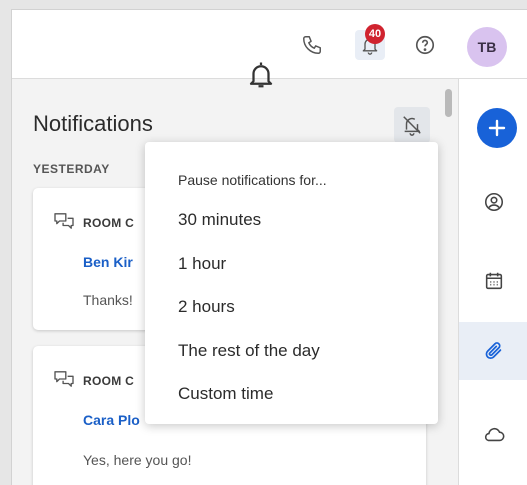 Image resolution: width=527 pixels, height=485 pixels. I want to click on sender-name-link: Ben Kir, so click(108, 262).